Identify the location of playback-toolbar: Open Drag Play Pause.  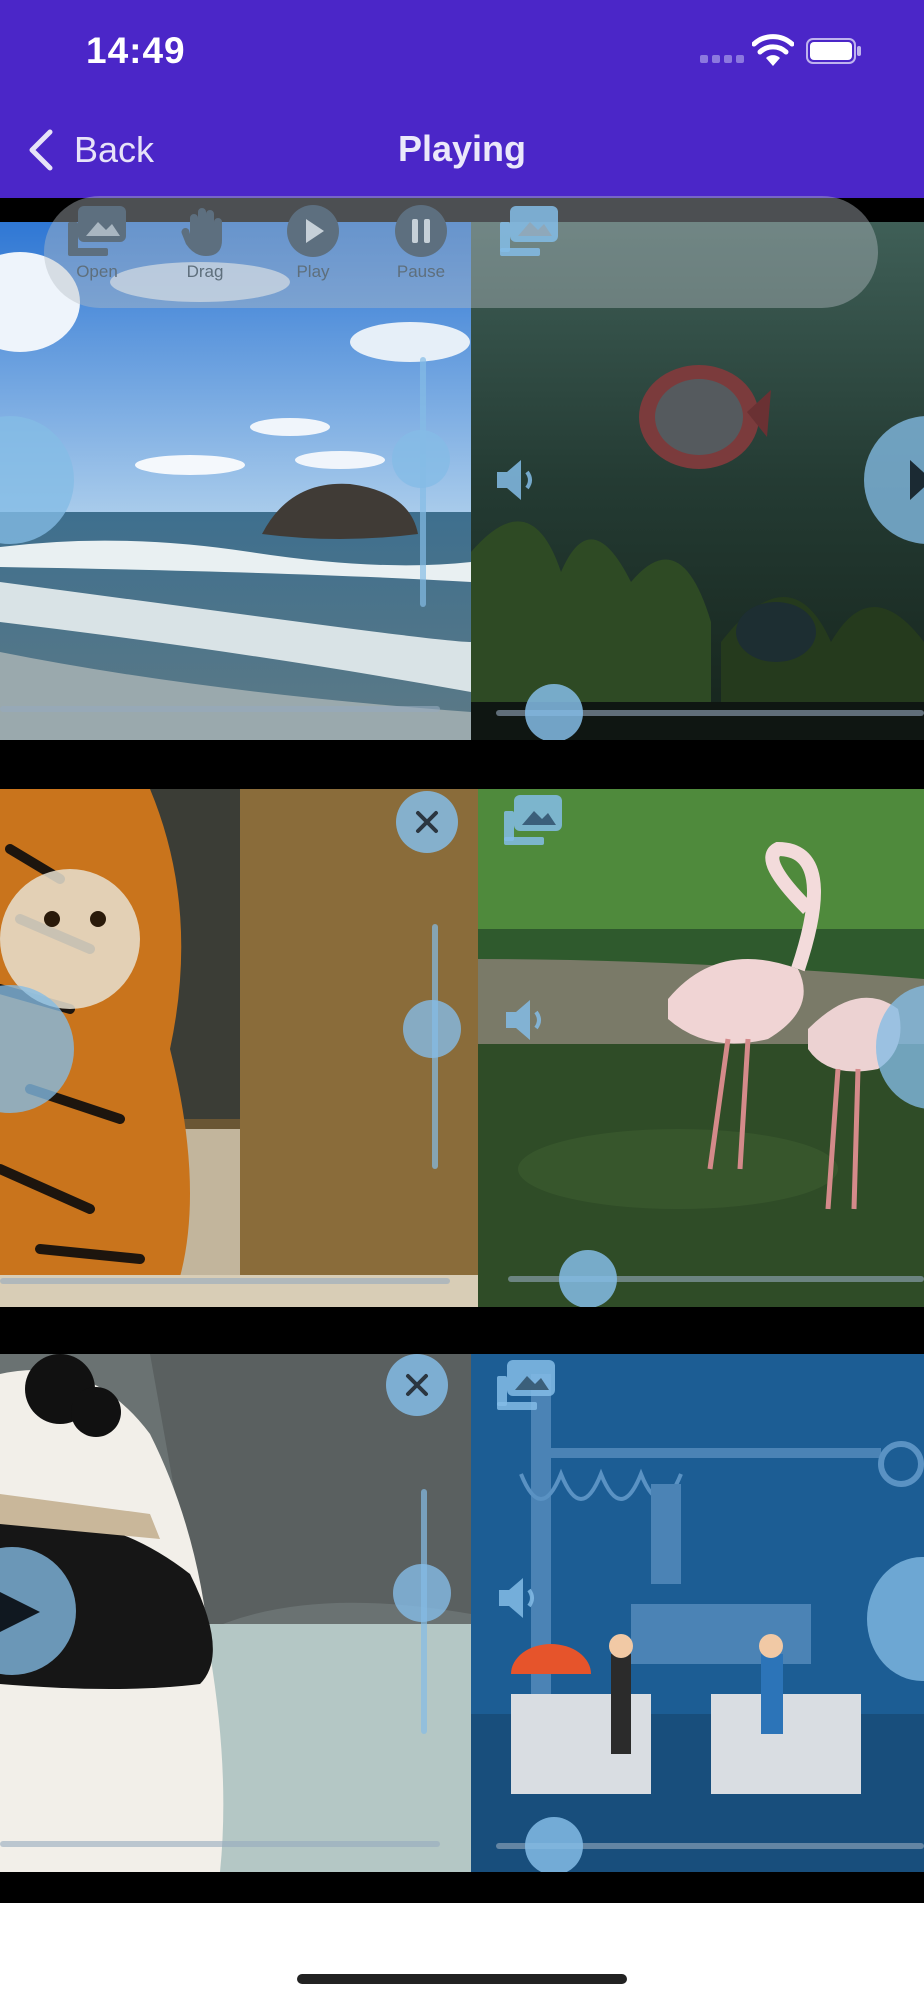
(461, 252).